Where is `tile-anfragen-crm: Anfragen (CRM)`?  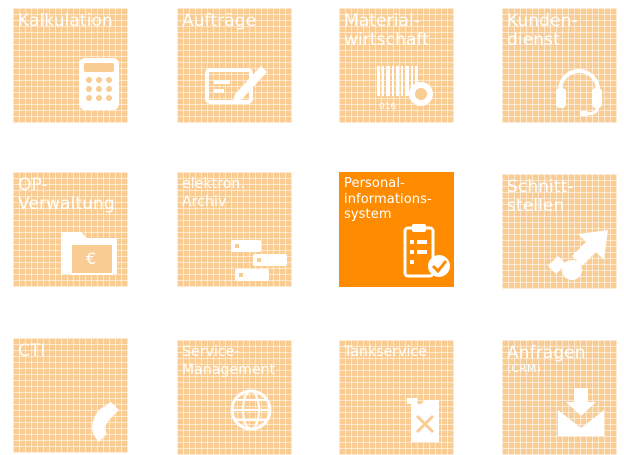
tile-anfragen-crm: Anfragen (CRM) is located at coordinates (559, 397).